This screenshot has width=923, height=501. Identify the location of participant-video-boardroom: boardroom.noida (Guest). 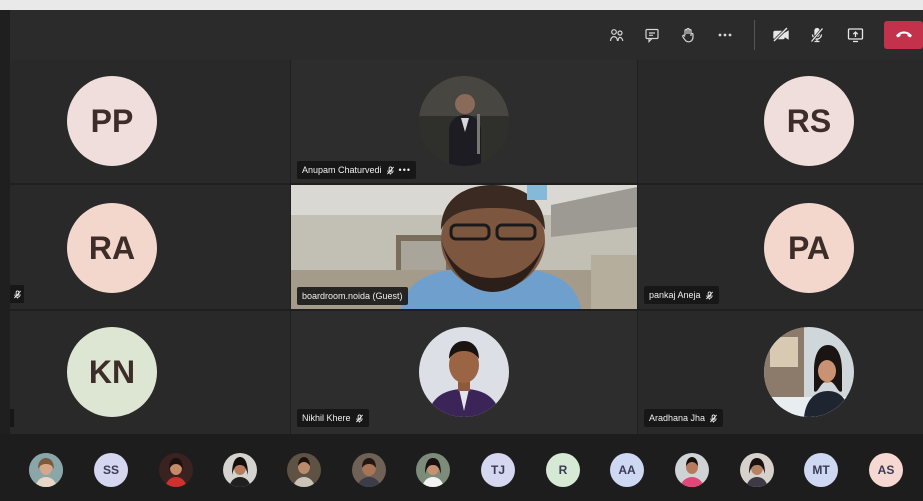
(464, 247).